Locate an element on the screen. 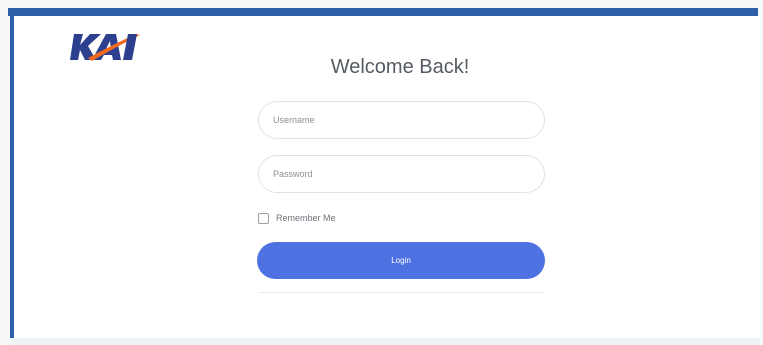 This screenshot has height=345, width=763. remember-me-checkbox is located at coordinates (263, 218).